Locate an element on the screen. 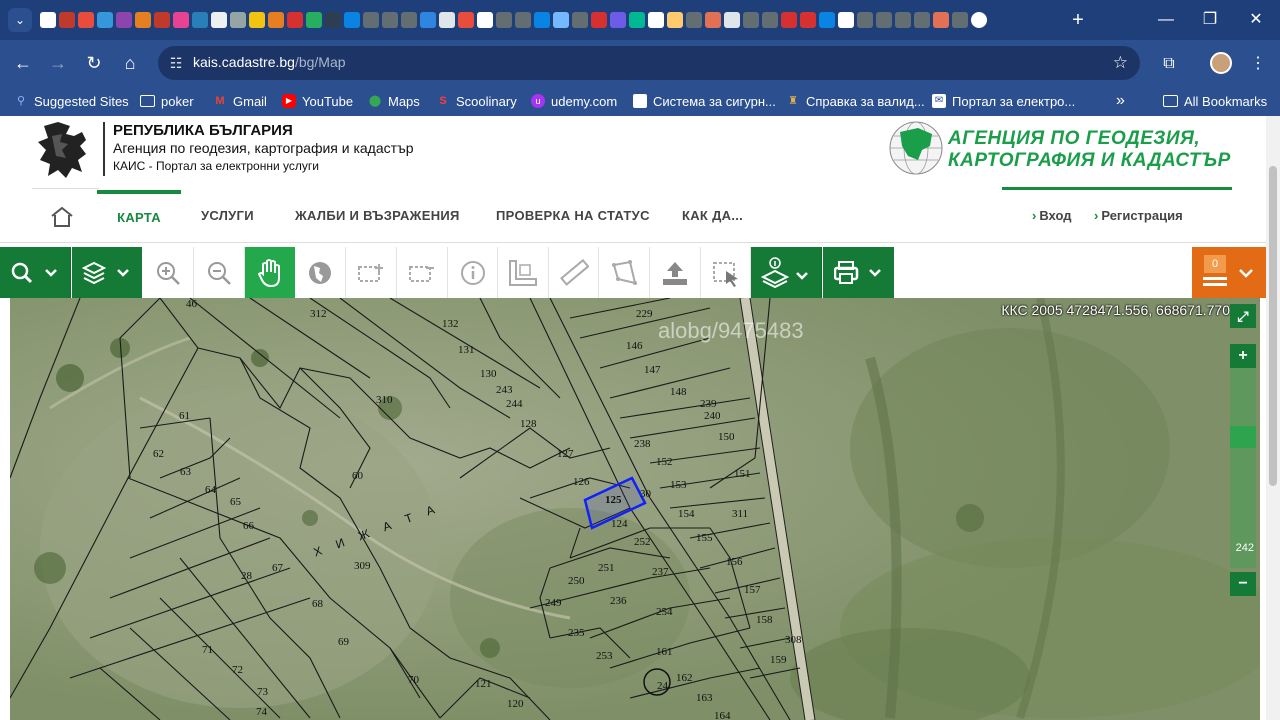 Image resolution: width=1280 pixels, height=720 pixels. add-extent-tool is located at coordinates (371, 272).